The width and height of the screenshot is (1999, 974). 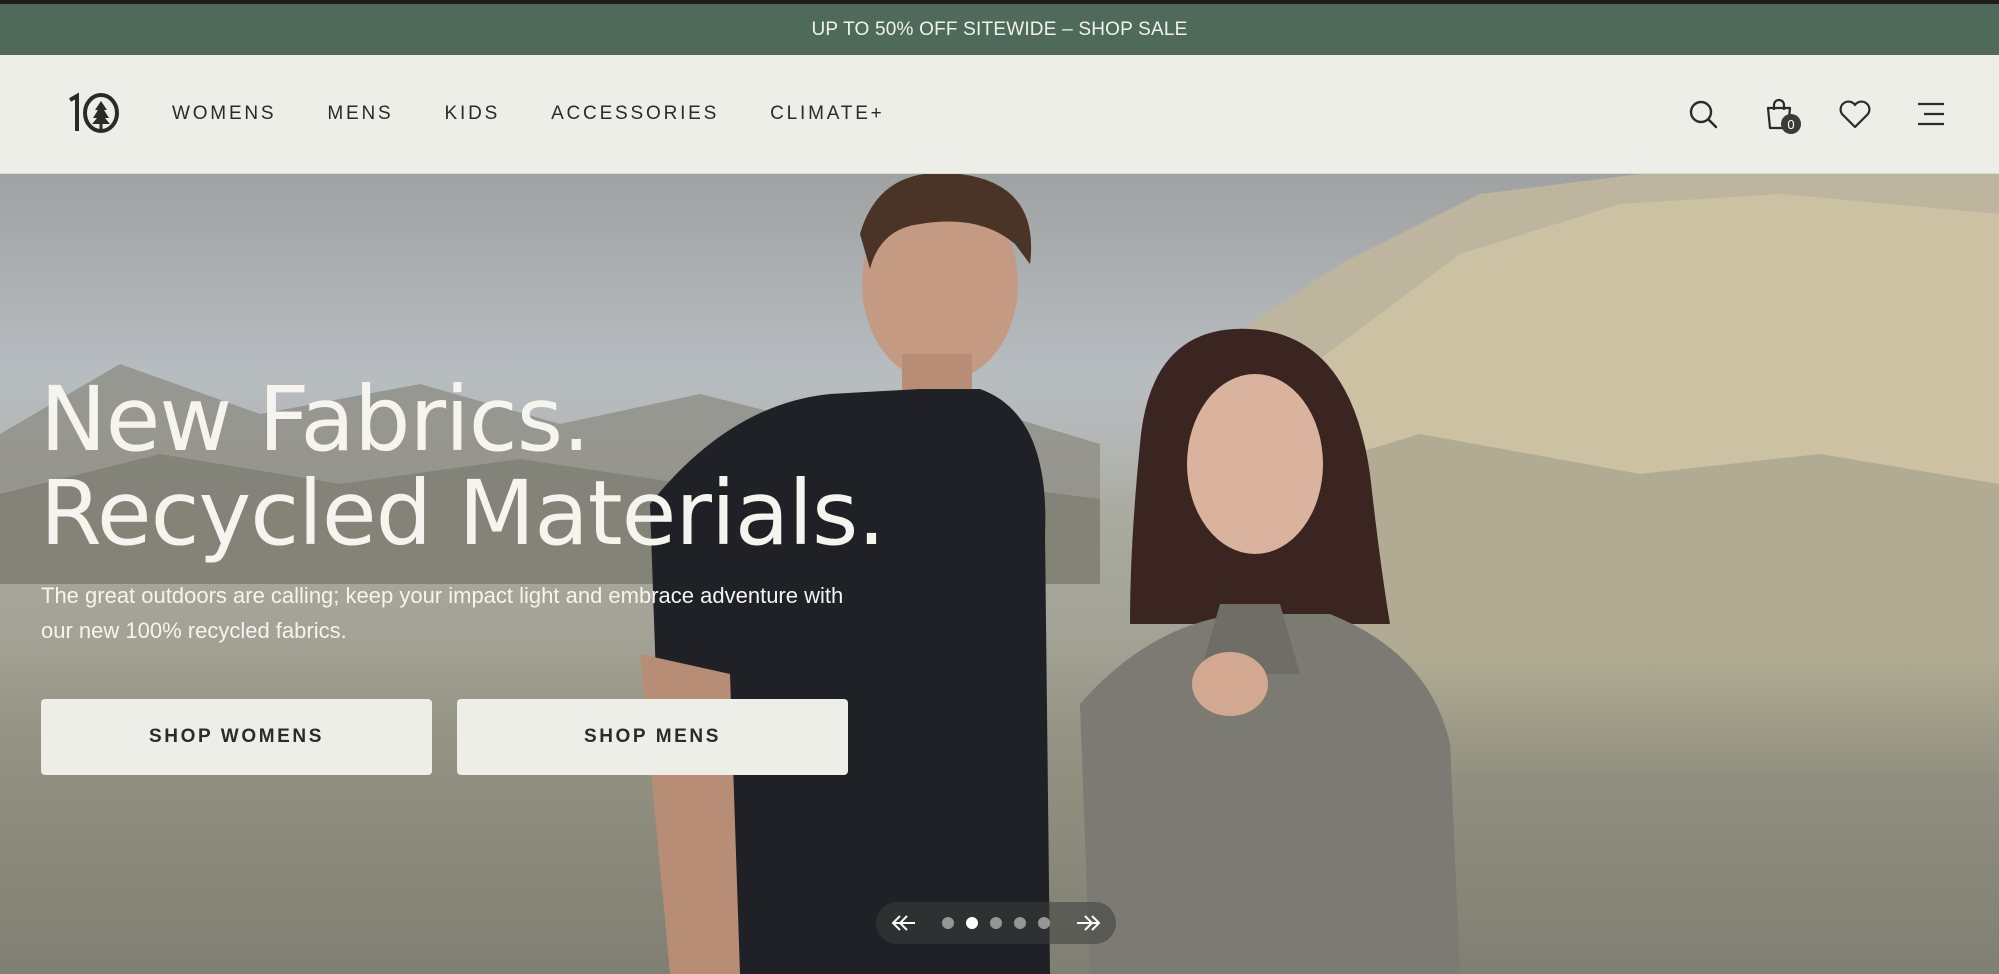 What do you see at coordinates (827, 114) in the screenshot?
I see `nav-climate-plus: CLIMATE+` at bounding box center [827, 114].